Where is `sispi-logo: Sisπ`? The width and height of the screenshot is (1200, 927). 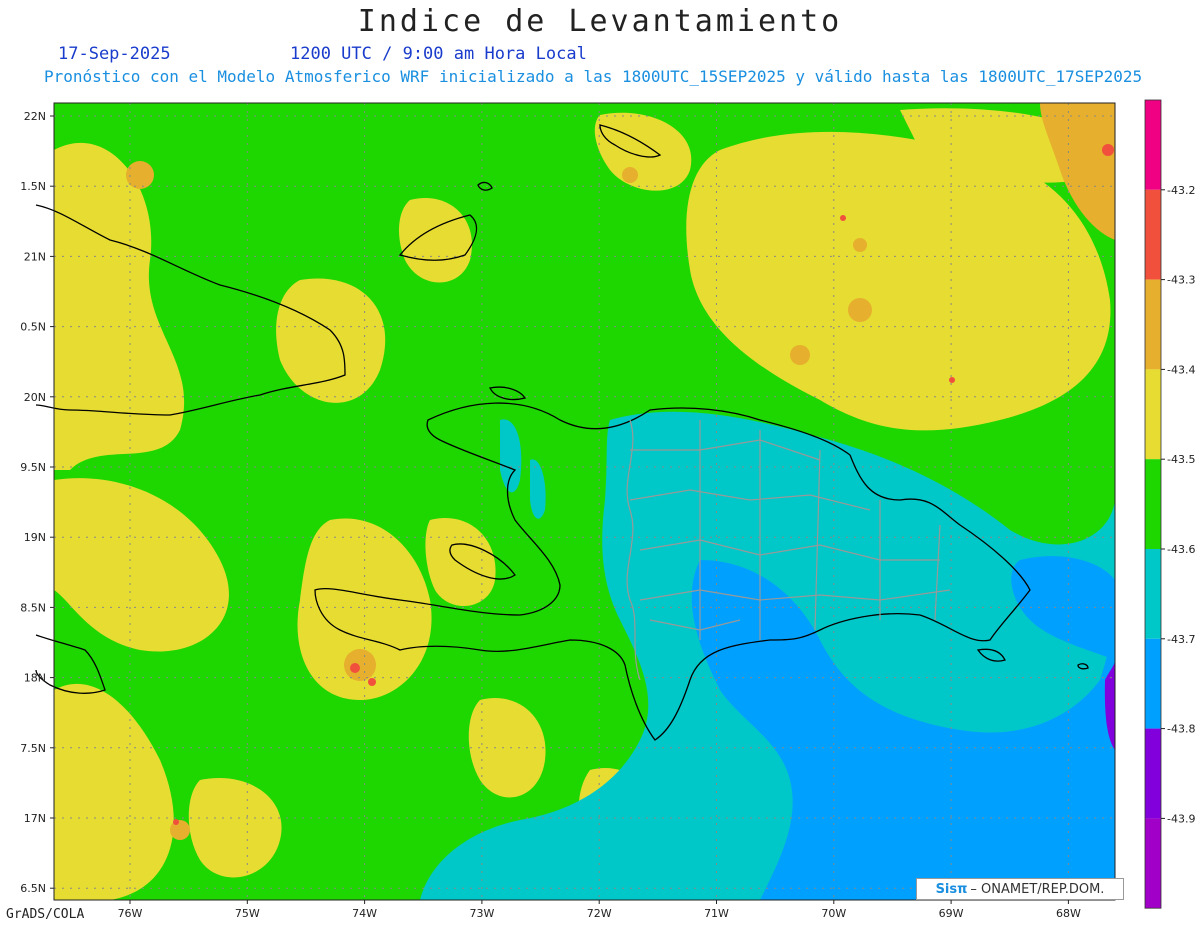
sispi-logo: Sisπ is located at coordinates (951, 889).